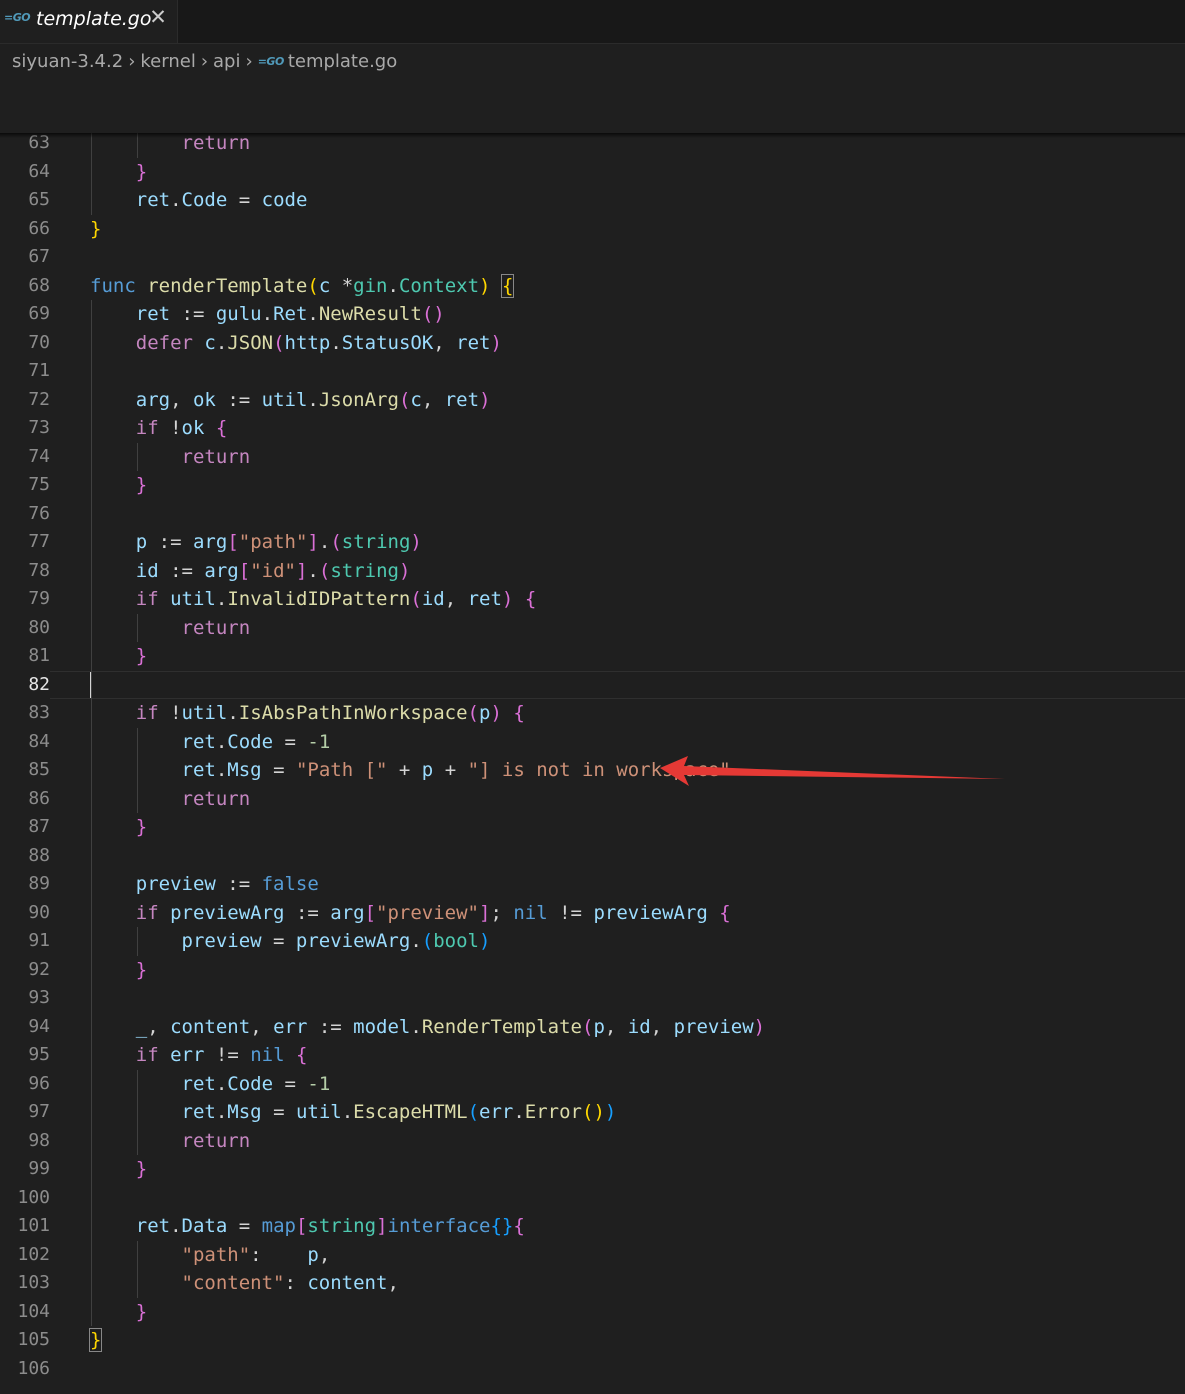 Image resolution: width=1185 pixels, height=1394 pixels. What do you see at coordinates (167, 61) in the screenshot?
I see `breadcrumb-item-kernel: kernel` at bounding box center [167, 61].